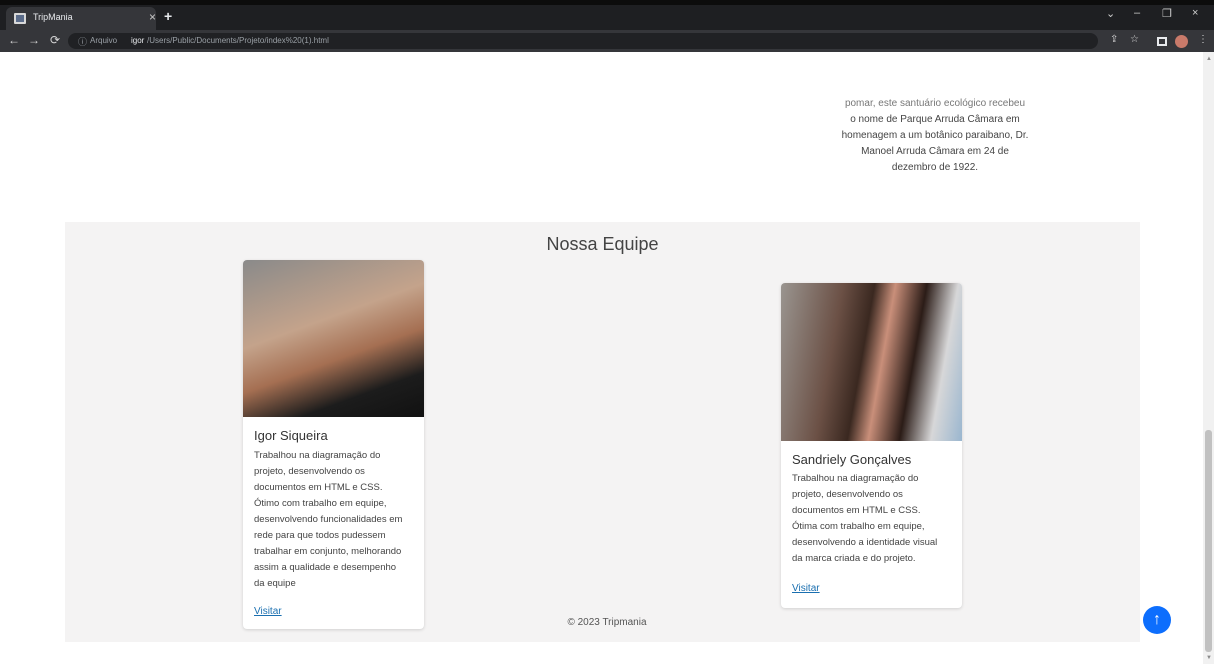 Image resolution: width=1214 pixels, height=664 pixels. What do you see at coordinates (935, 119) in the screenshot?
I see `history-line: o nome de Parque Arruda Câmara em` at bounding box center [935, 119].